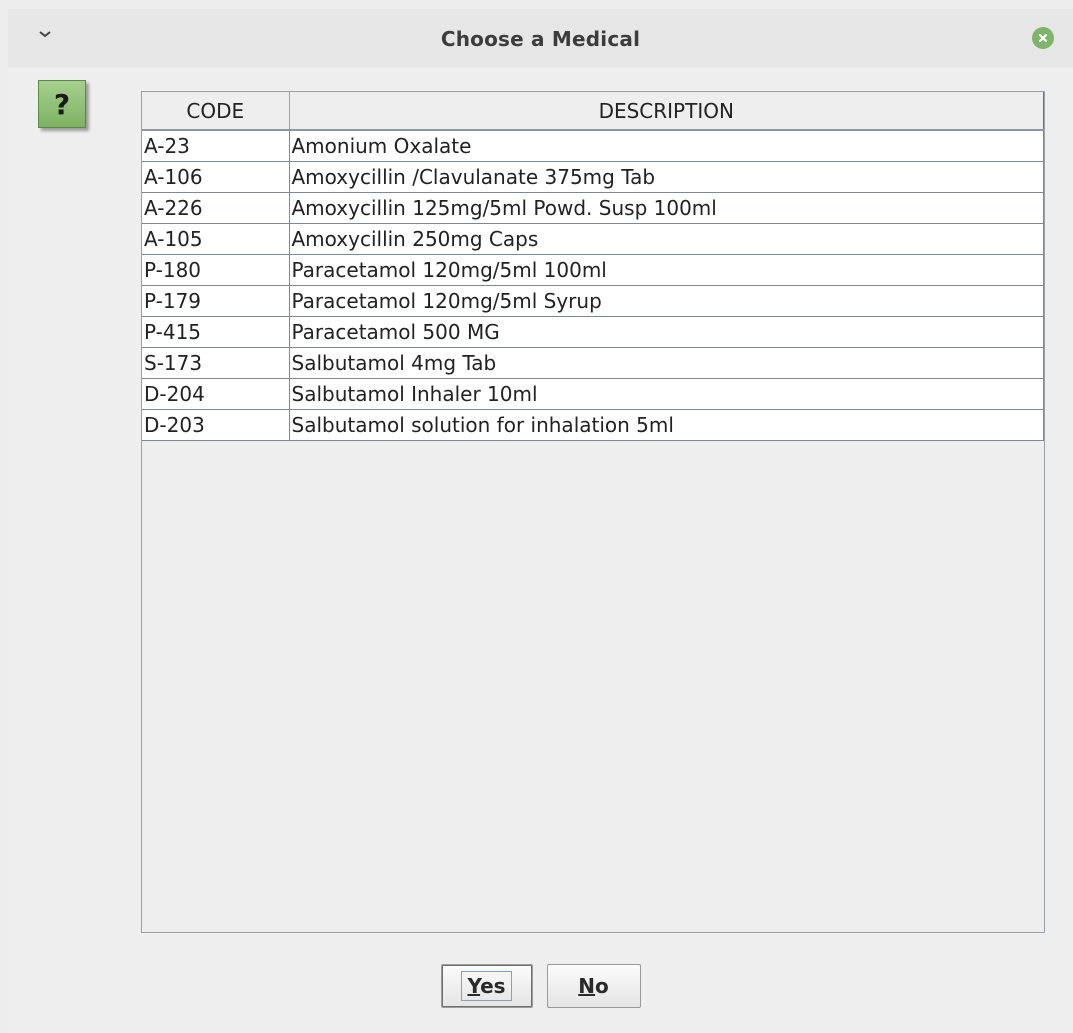 This screenshot has height=1033, width=1073. I want to click on table-row: P-180 Paracetamol 120mg/5ml 100ml, so click(593, 270).